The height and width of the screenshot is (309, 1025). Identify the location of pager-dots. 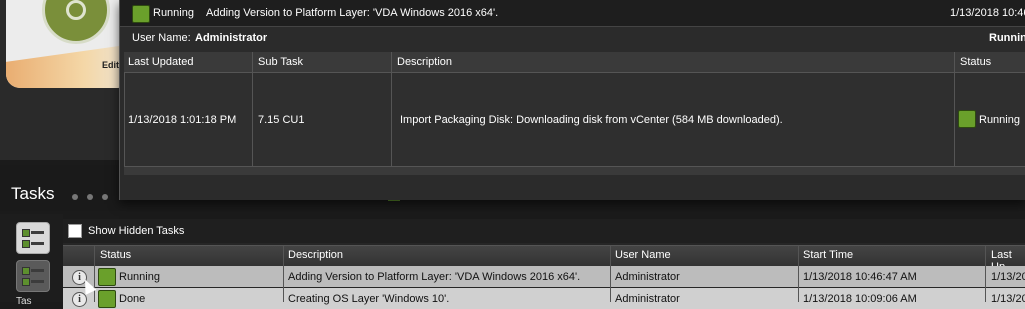
(94, 197).